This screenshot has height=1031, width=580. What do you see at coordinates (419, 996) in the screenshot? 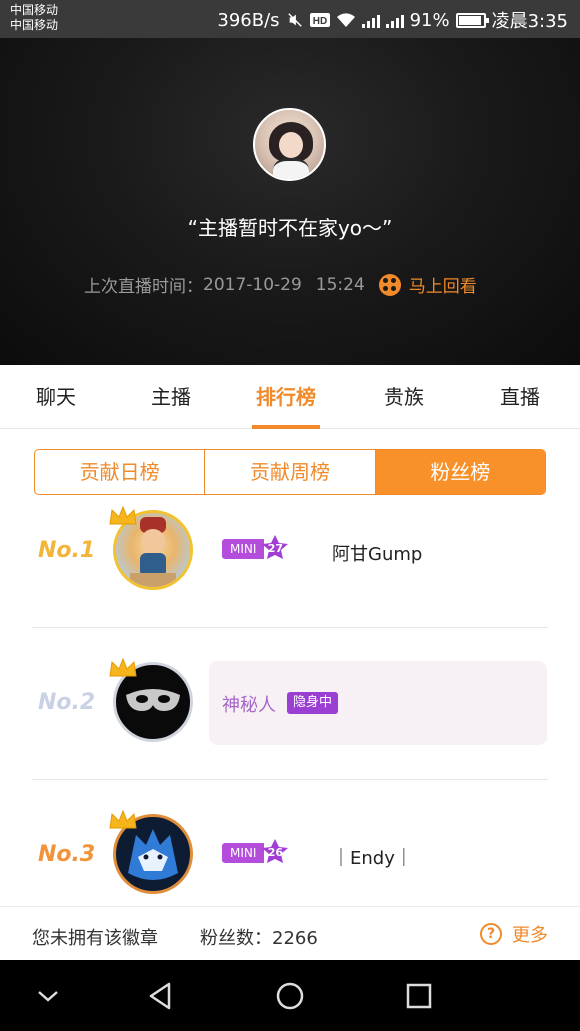
I see `recents-icon` at bounding box center [419, 996].